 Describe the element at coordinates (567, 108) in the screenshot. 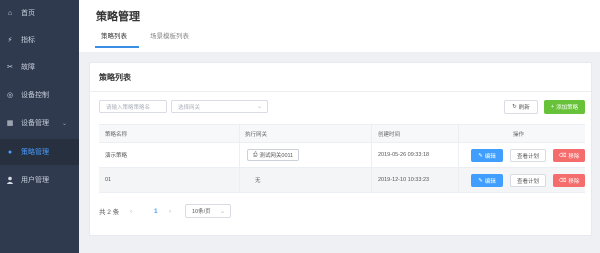

I see `add-strategy-label: 添加策略` at that location.